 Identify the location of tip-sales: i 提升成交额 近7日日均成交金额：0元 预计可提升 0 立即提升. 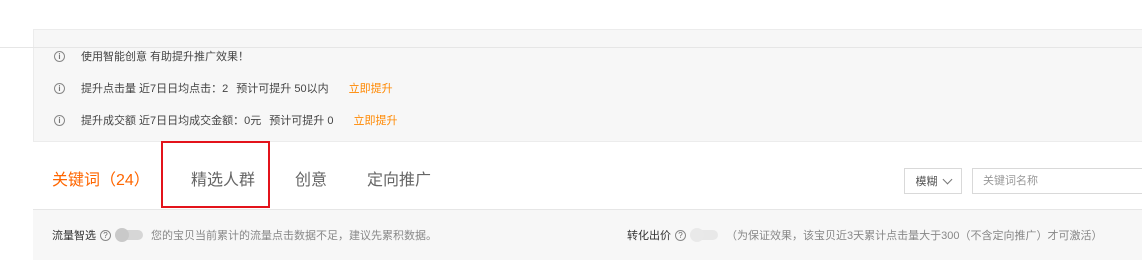
(225, 120).